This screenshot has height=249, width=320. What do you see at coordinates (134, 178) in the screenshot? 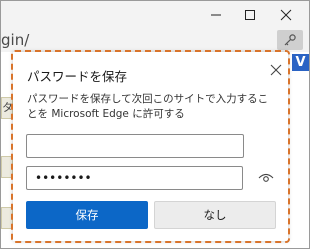
I see `password-field` at bounding box center [134, 178].